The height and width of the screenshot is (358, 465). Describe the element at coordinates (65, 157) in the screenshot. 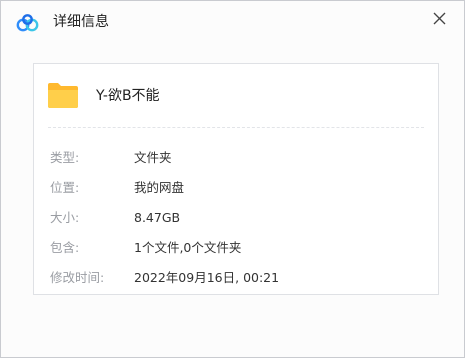

I see `detail-label-type: 类型:` at that location.